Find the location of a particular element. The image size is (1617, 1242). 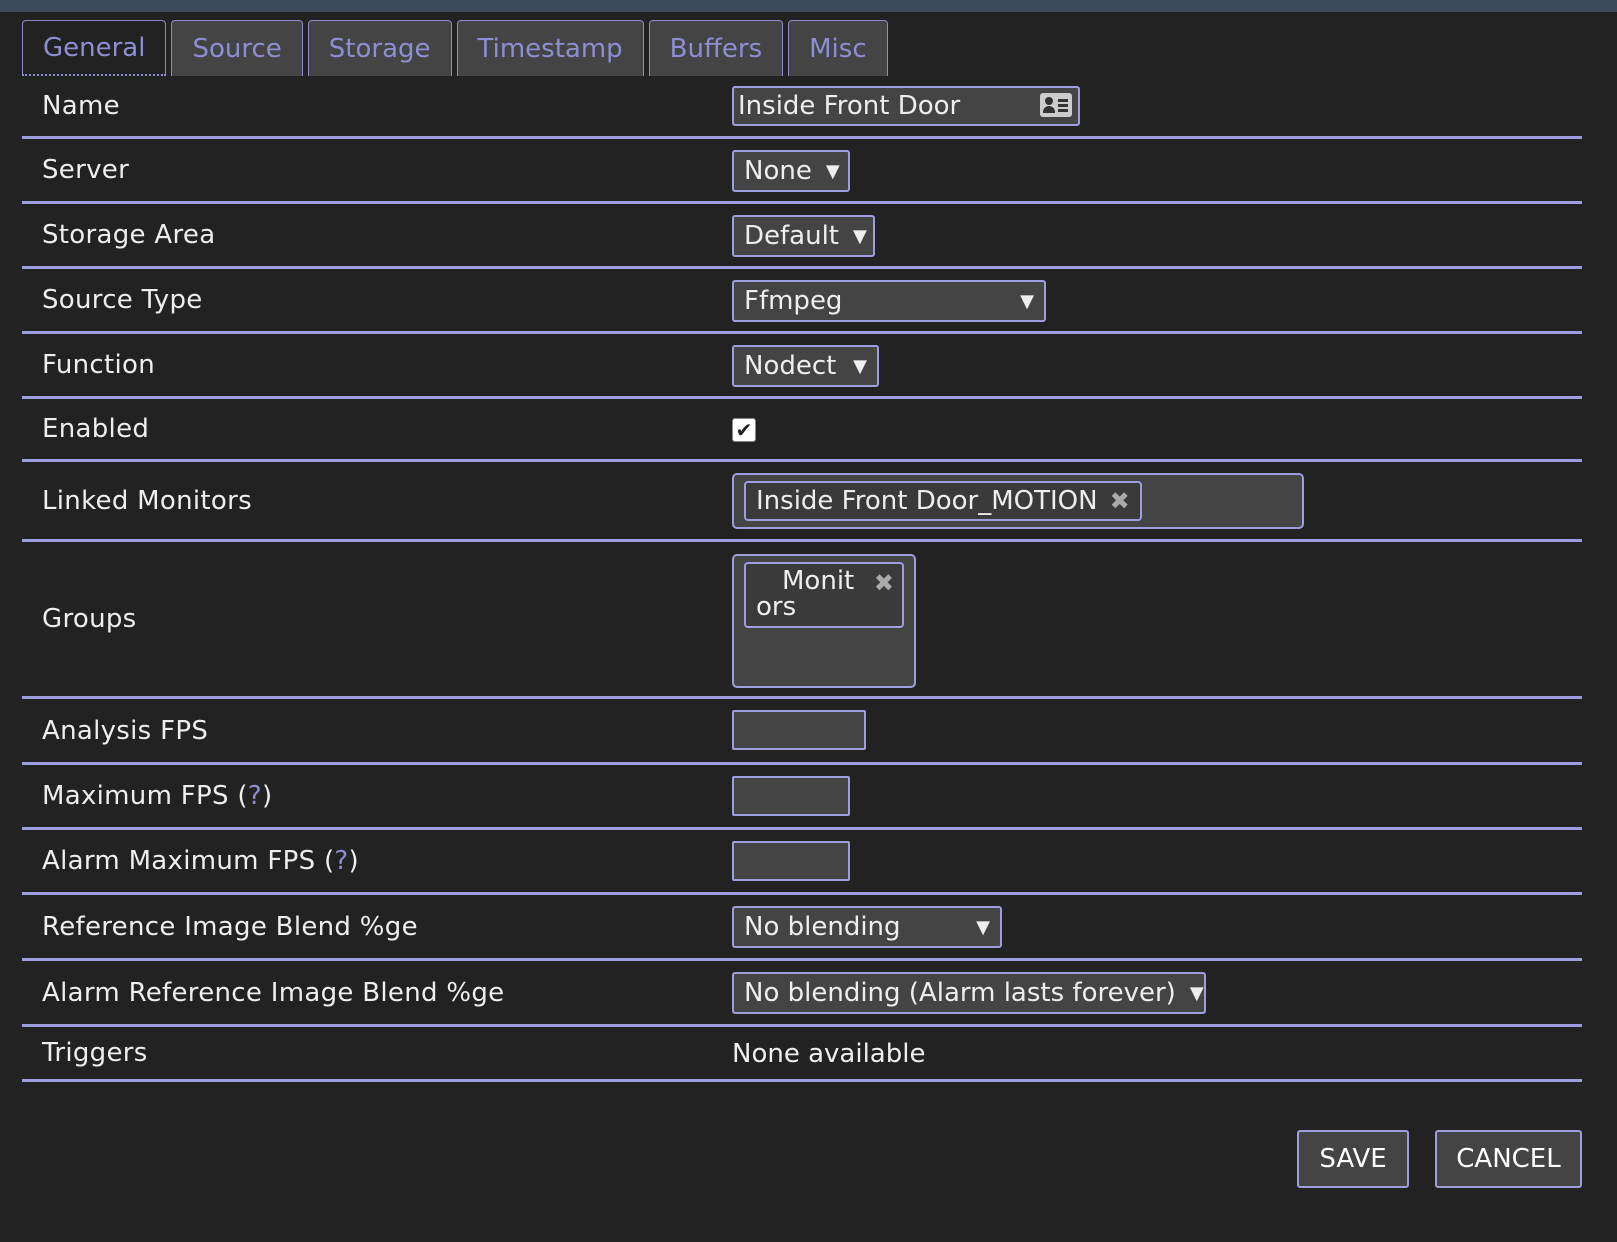

name-input is located at coordinates (906, 106).